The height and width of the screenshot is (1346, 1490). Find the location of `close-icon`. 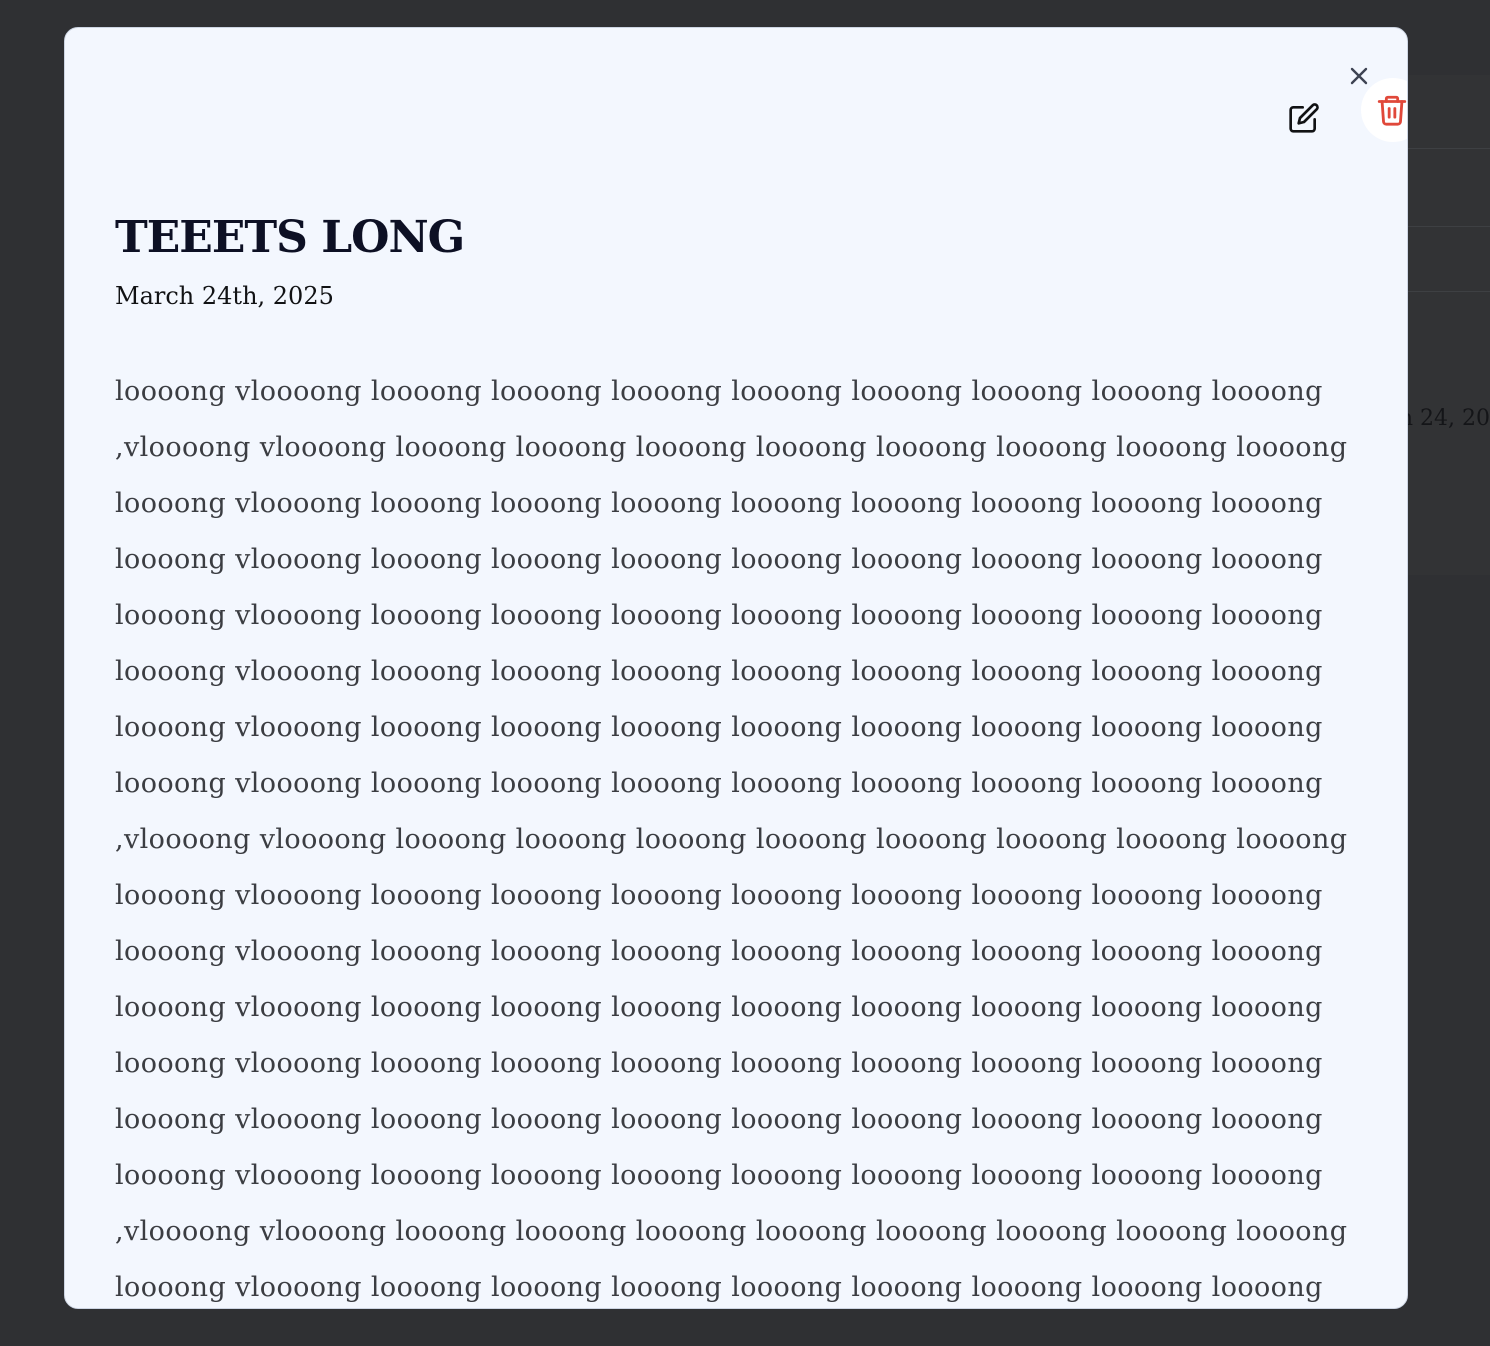

close-icon is located at coordinates (1359, 76).